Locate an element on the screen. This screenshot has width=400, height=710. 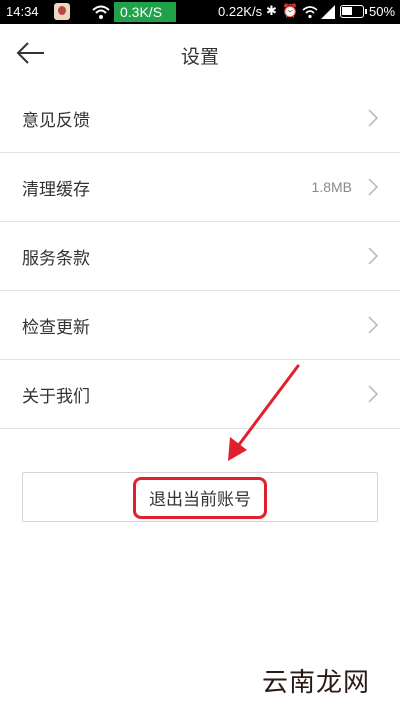
settings-item-label: 意见反馈 is located at coordinates (56, 121).